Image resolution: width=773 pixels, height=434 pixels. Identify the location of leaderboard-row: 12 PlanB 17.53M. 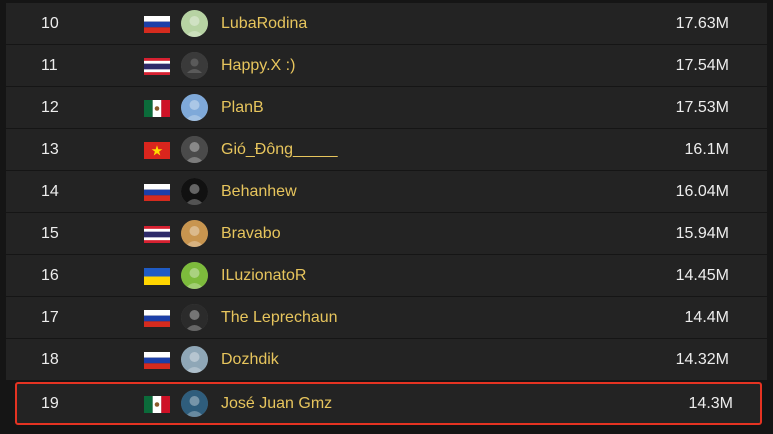
(386, 107).